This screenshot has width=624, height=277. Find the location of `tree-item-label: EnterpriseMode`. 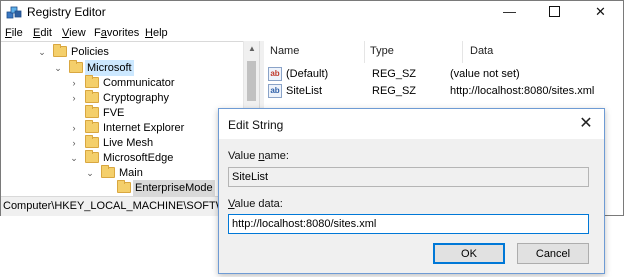

tree-item-label: EnterpriseMode is located at coordinates (174, 188).